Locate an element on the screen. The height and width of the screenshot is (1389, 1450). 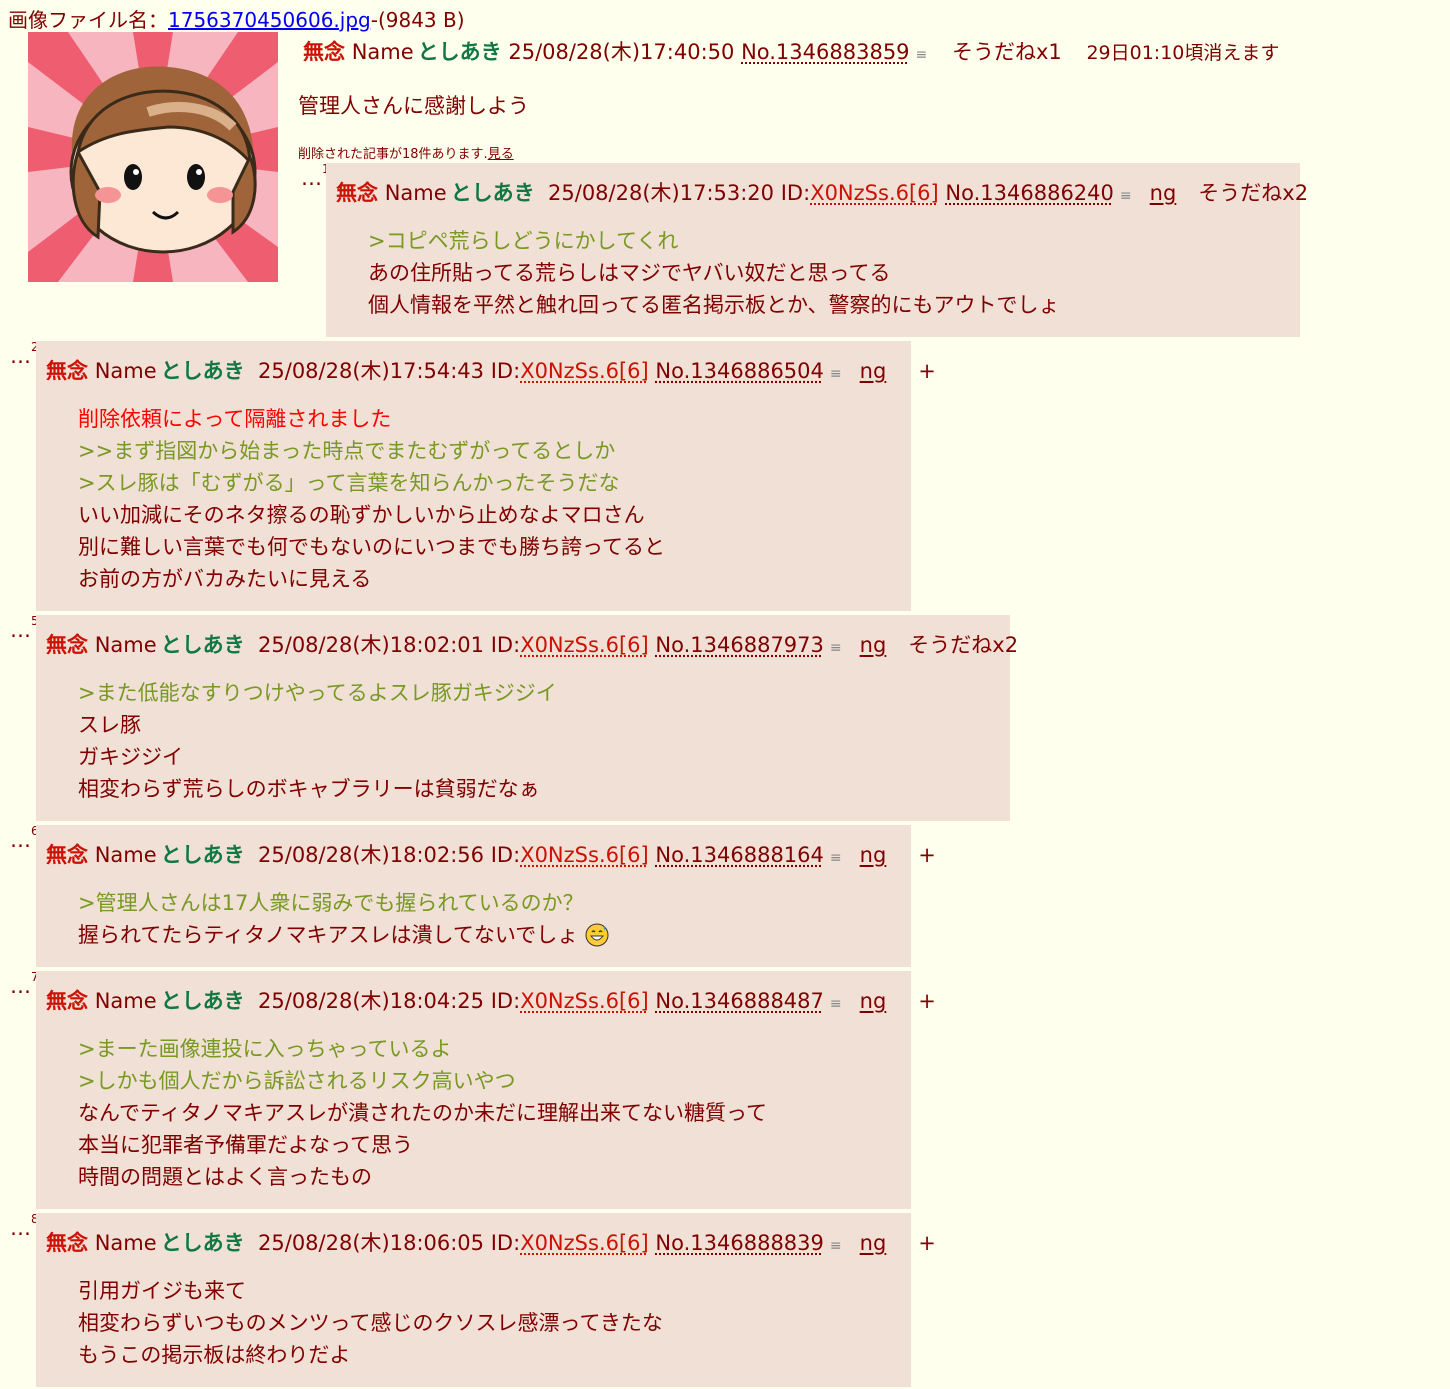
comment-line-text: 引用ガイジも来て is located at coordinates (162, 1291).